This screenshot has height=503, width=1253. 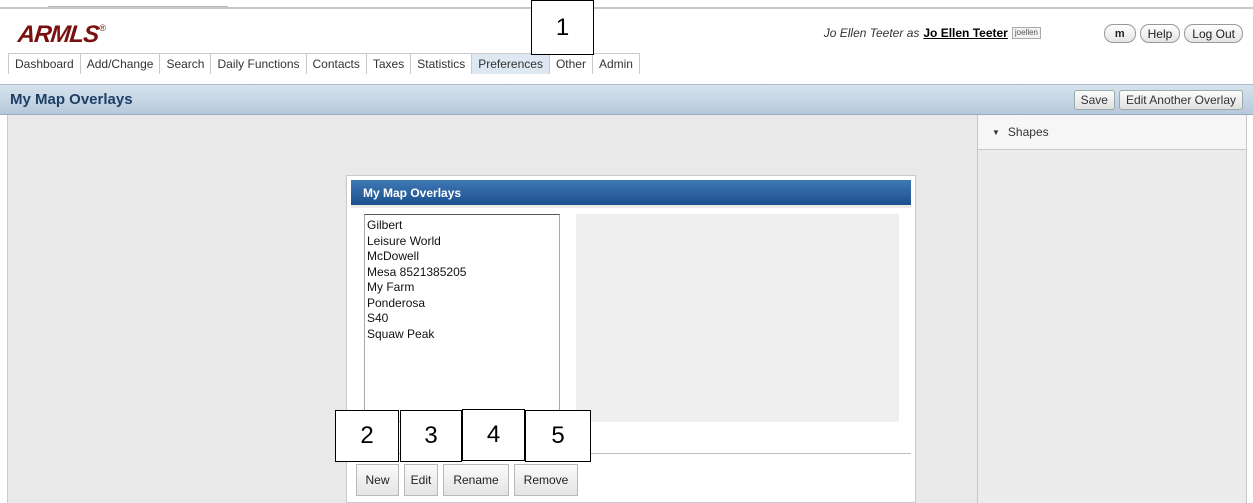 What do you see at coordinates (571, 64) in the screenshot?
I see `tab-other: Other` at bounding box center [571, 64].